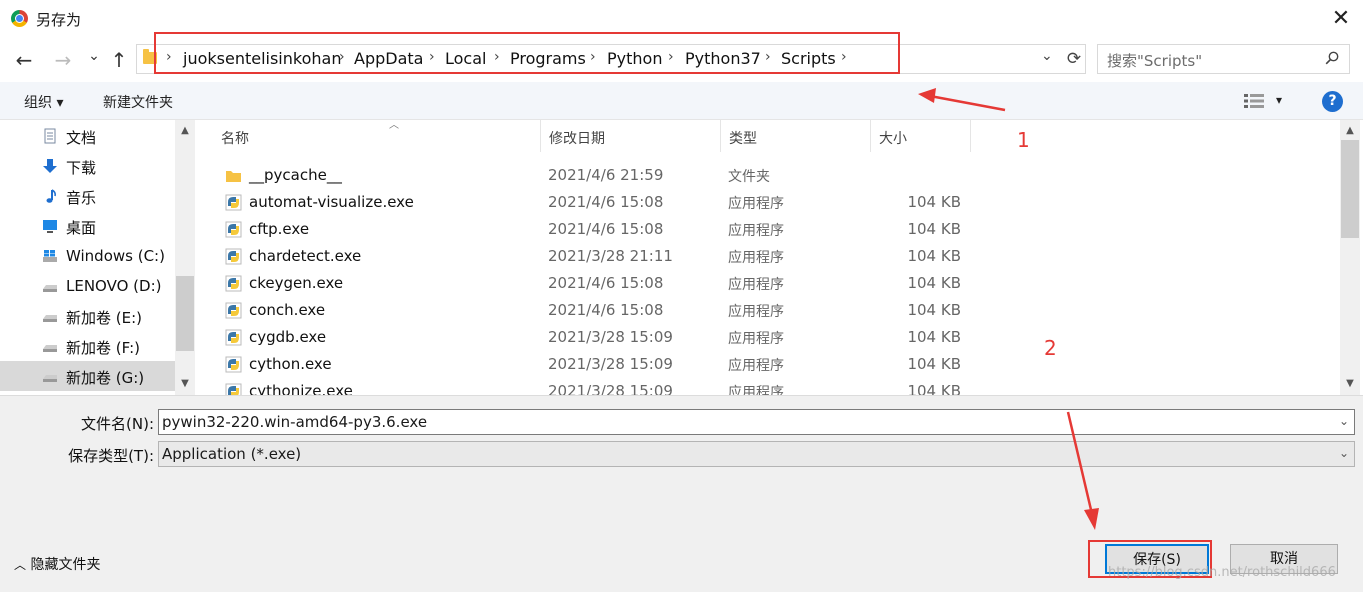 This screenshot has height=592, width=1363. Describe the element at coordinates (1341, 19) in the screenshot. I see `close-icon: ✕` at that location.